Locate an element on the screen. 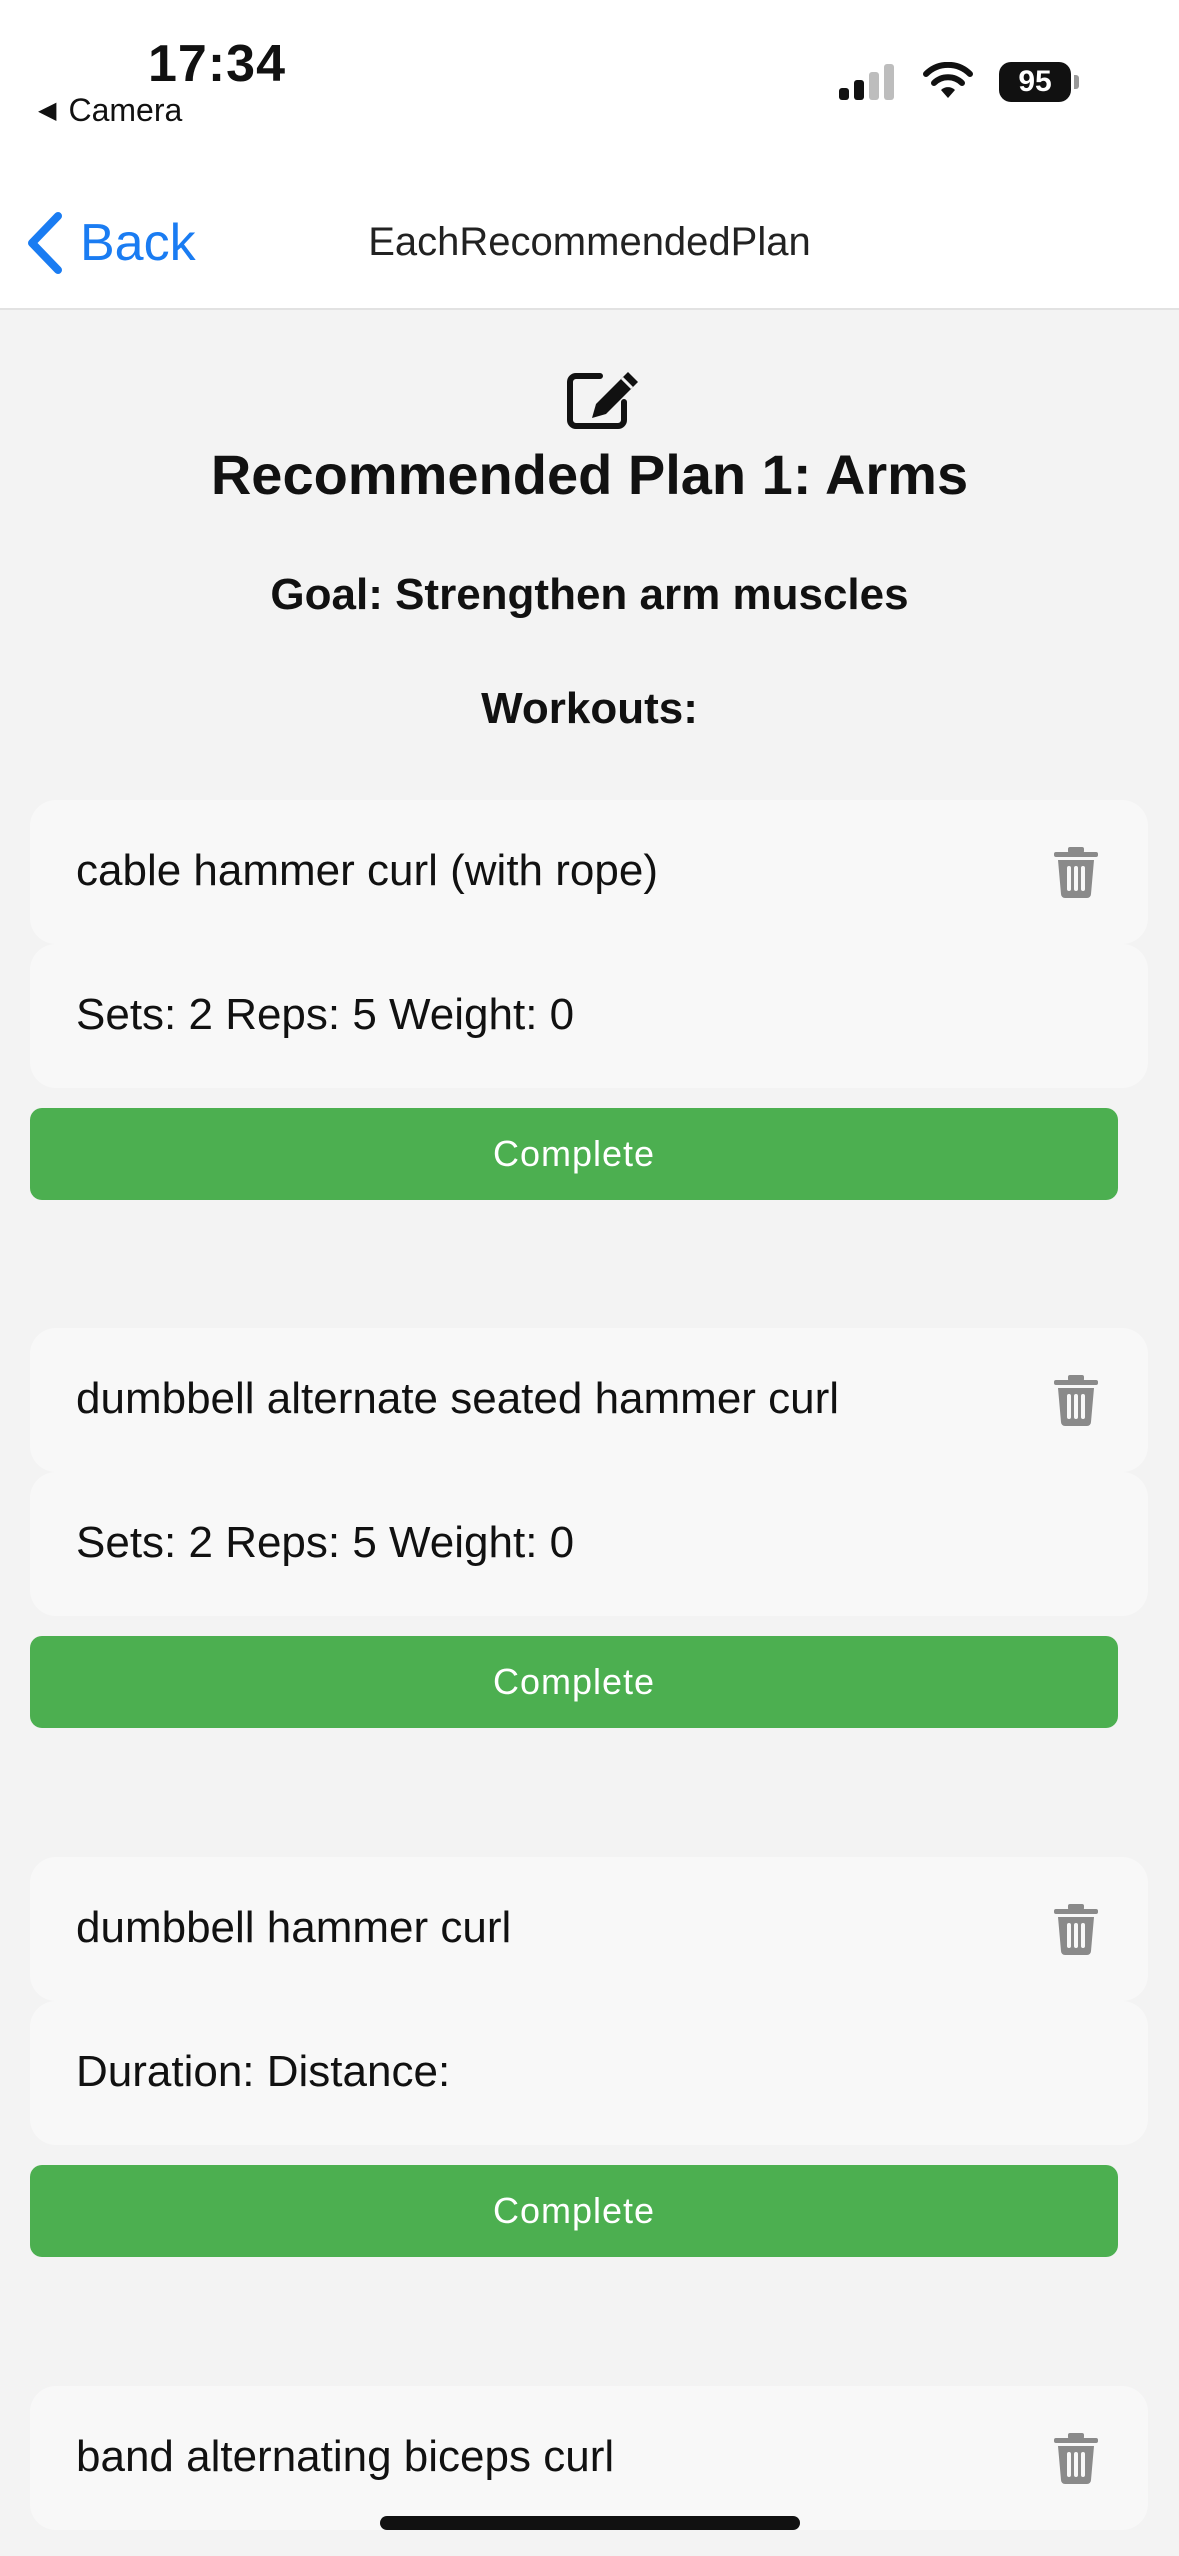  return-app-label: Camera is located at coordinates (125, 110).